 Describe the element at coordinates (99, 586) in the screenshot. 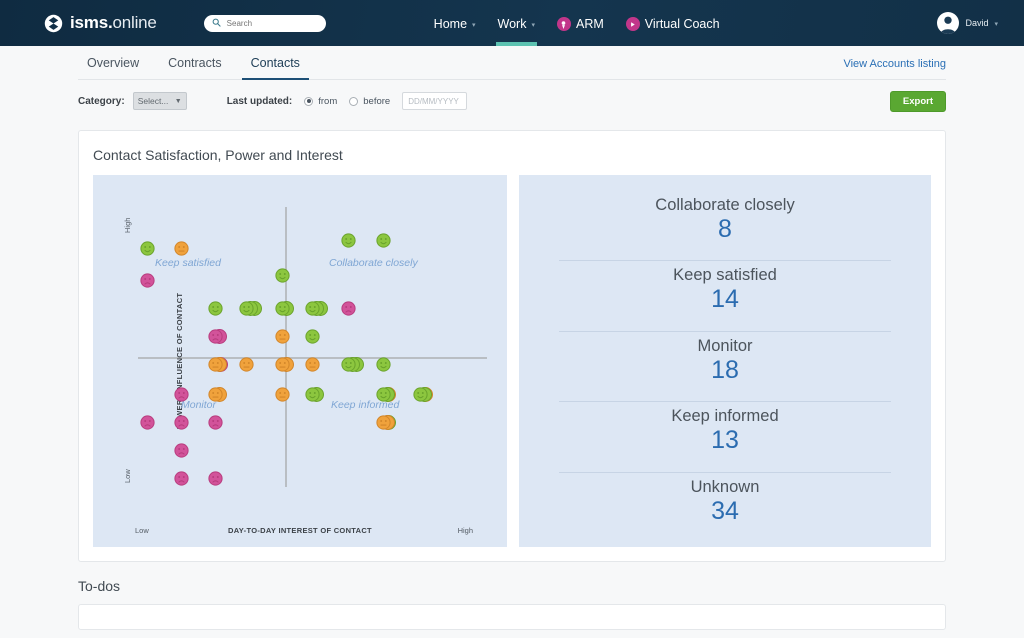

I see `todos-heading: To-dos` at that location.